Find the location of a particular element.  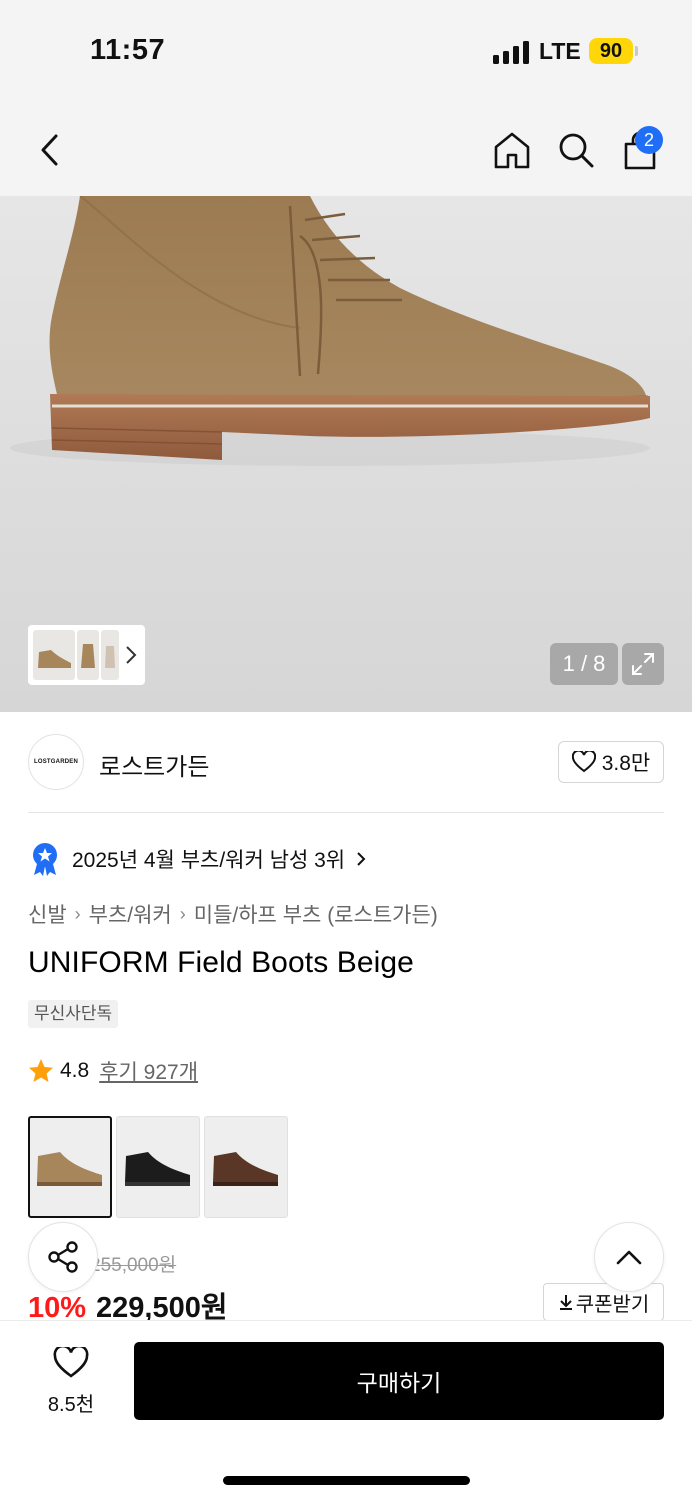

review-count-link: 후기 927개 is located at coordinates (148, 1071).